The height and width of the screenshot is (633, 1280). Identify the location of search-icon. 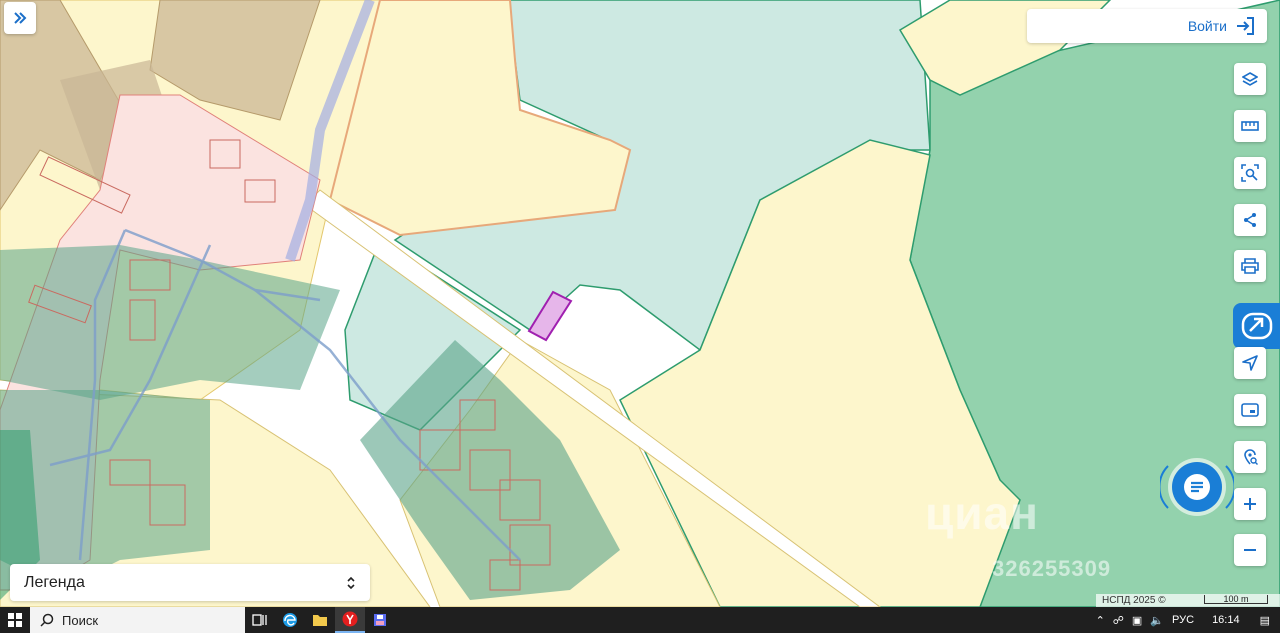
(47, 620).